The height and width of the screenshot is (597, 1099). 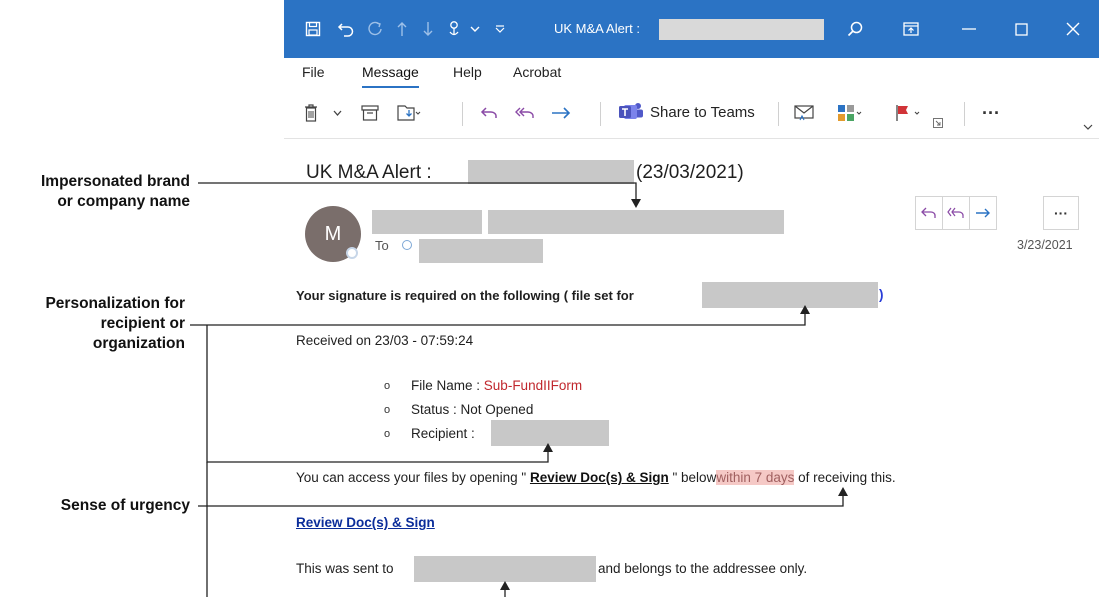 I want to click on personalization-arrowhead, so click(x=805, y=309).